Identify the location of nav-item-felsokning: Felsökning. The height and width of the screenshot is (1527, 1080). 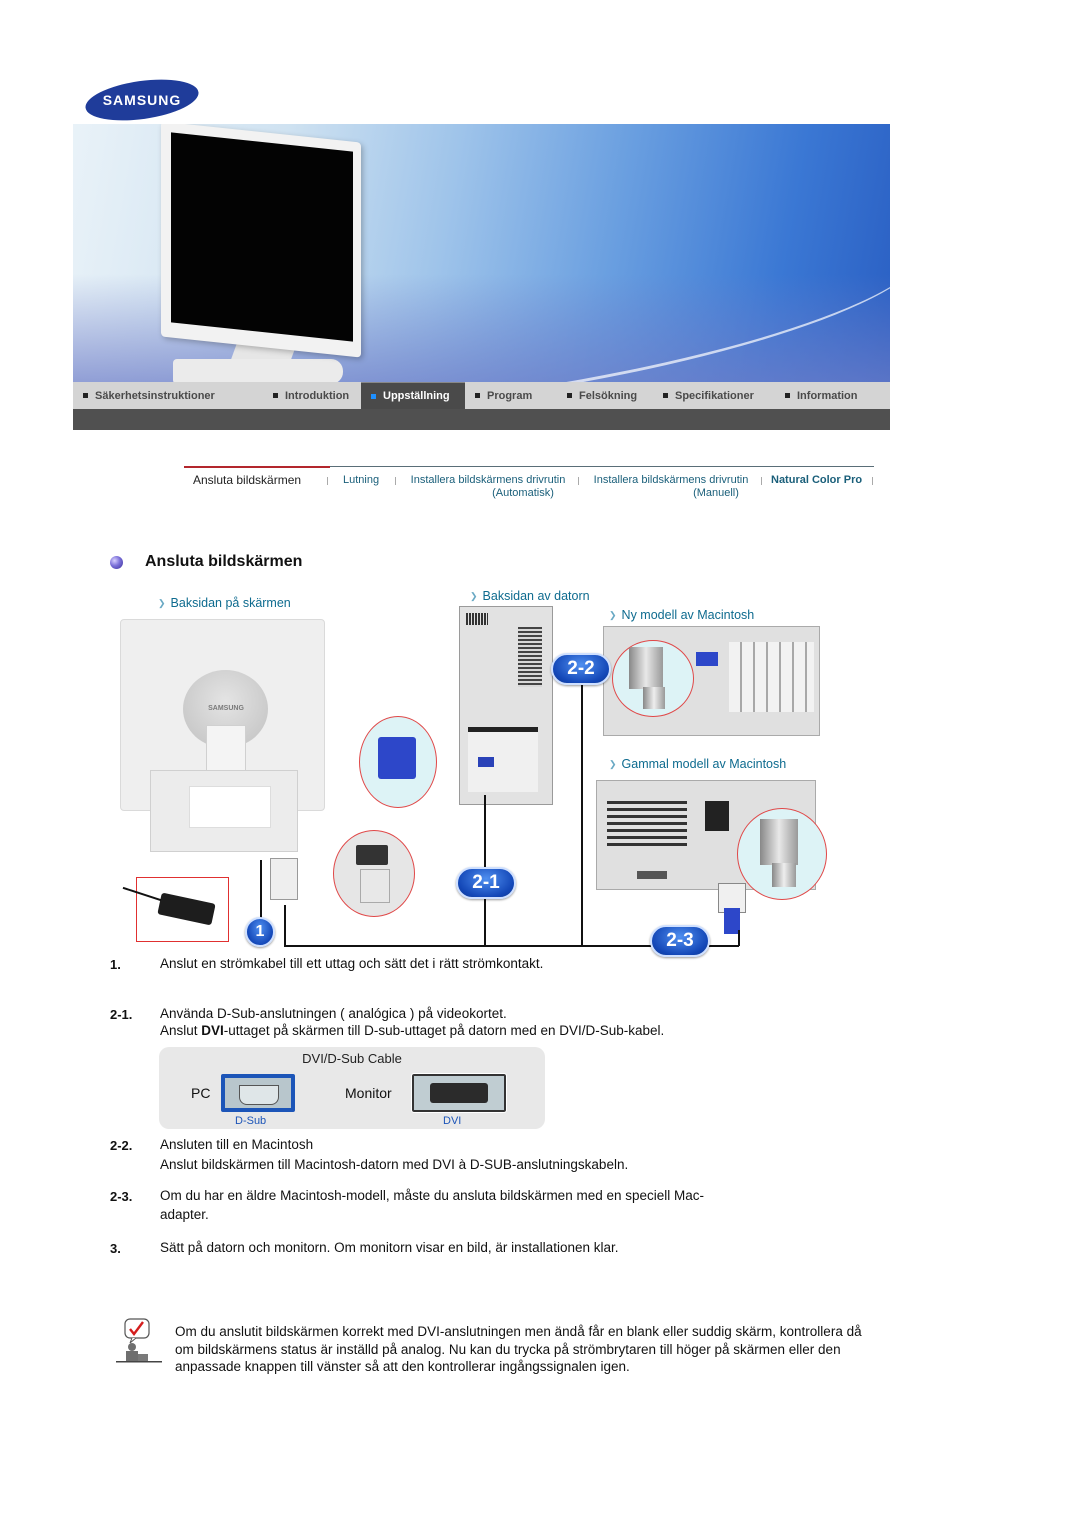
(605, 395).